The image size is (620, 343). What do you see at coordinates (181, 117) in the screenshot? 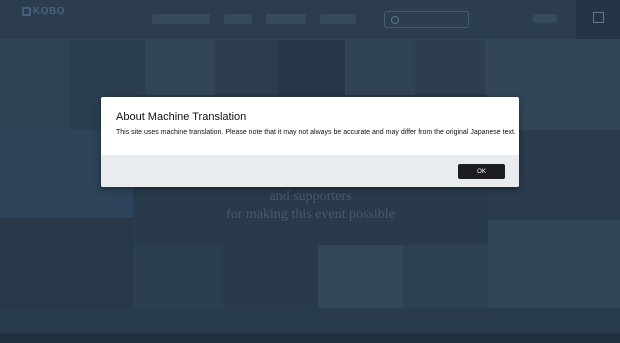
I see `dialog-title: About Machine Translation` at bounding box center [181, 117].